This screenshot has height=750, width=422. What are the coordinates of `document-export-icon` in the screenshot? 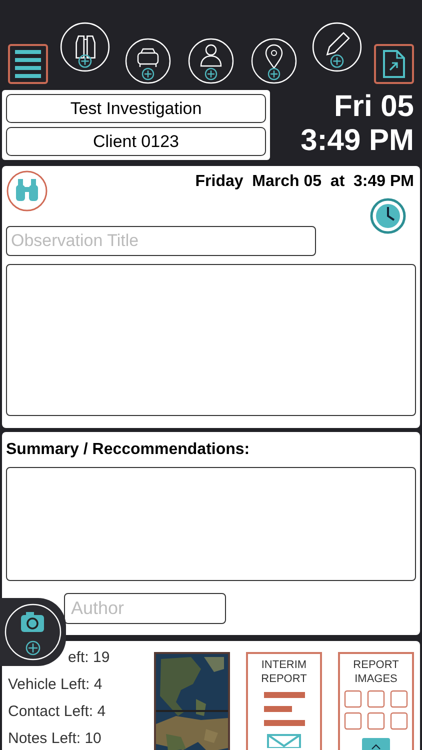 It's located at (394, 64).